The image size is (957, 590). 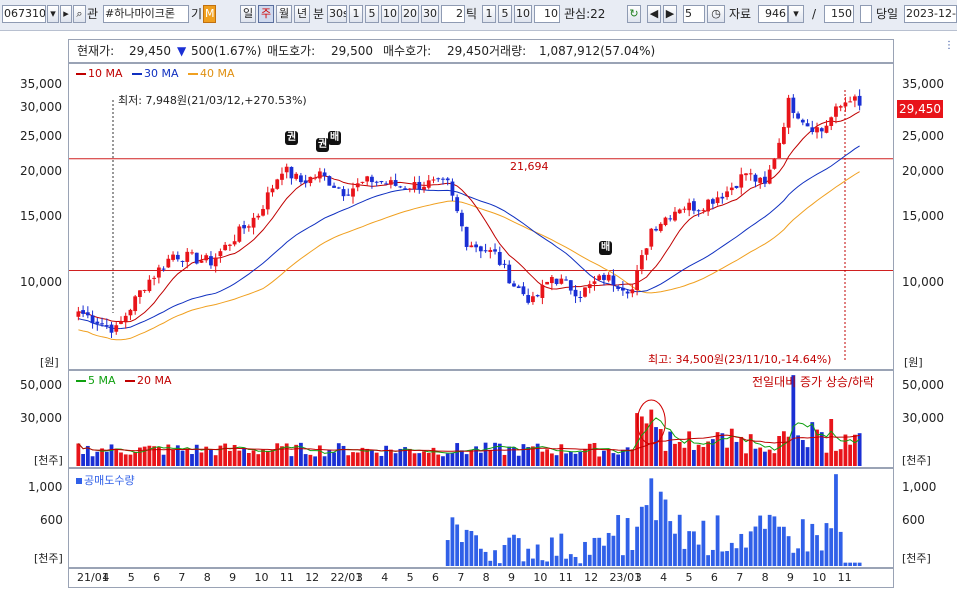 What do you see at coordinates (51, 520) in the screenshot?
I see `short-tick-left-600: 600` at bounding box center [51, 520].